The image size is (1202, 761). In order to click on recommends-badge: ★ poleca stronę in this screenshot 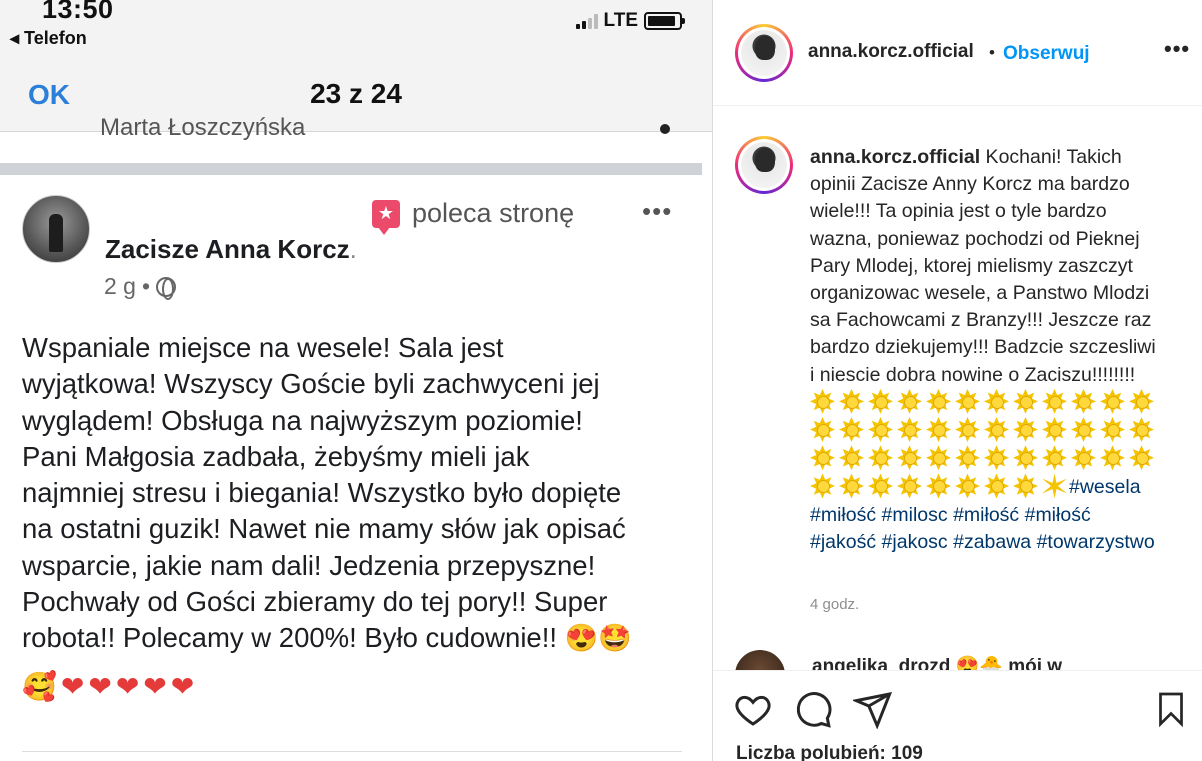, I will do `click(473, 216)`.